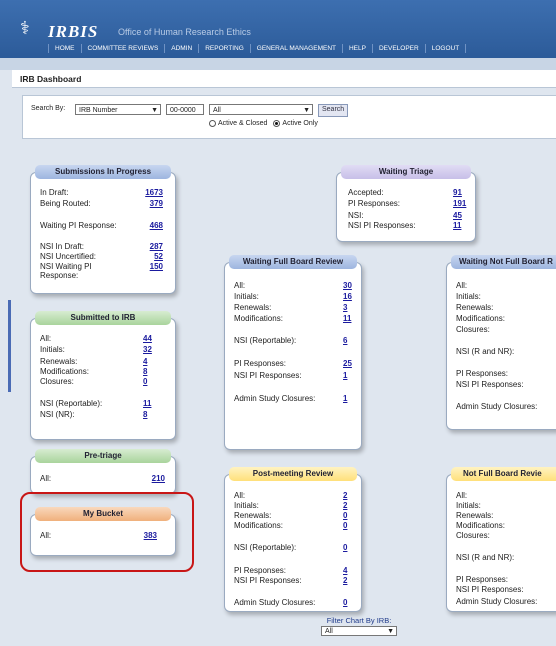 Image resolution: width=556 pixels, height=646 pixels. What do you see at coordinates (359, 631) in the screenshot?
I see `filter-irb-select: All ▼` at bounding box center [359, 631].